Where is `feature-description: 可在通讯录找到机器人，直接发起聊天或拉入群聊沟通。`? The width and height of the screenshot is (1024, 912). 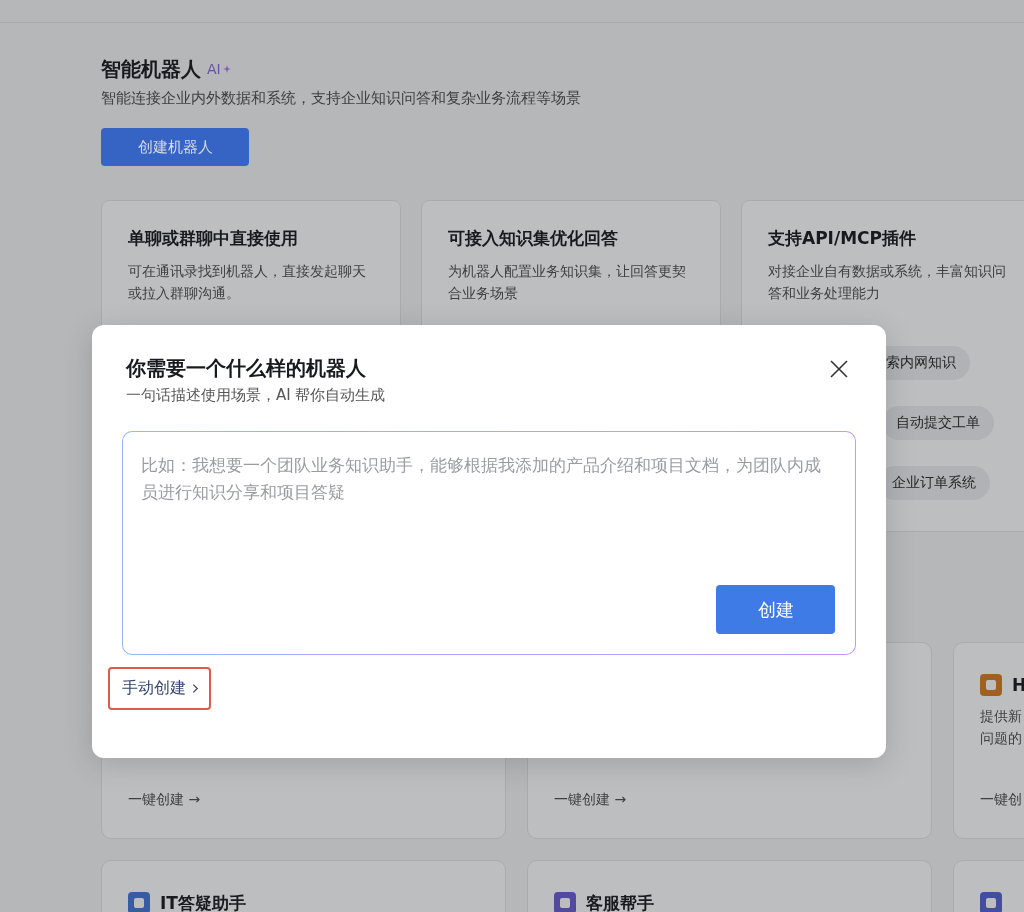 feature-description: 可在通讯录找到机器人，直接发起聊天或拉入群聊沟通。 is located at coordinates (247, 282).